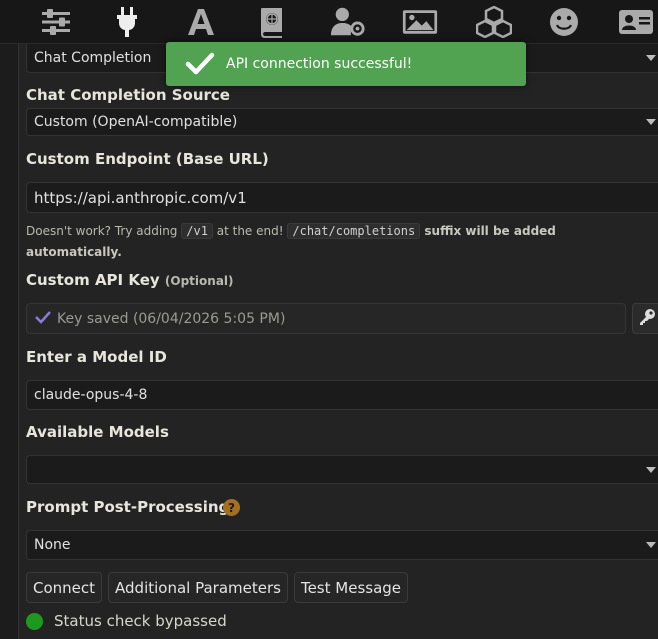  Describe the element at coordinates (420, 22) in the screenshot. I see `image-icon` at that location.